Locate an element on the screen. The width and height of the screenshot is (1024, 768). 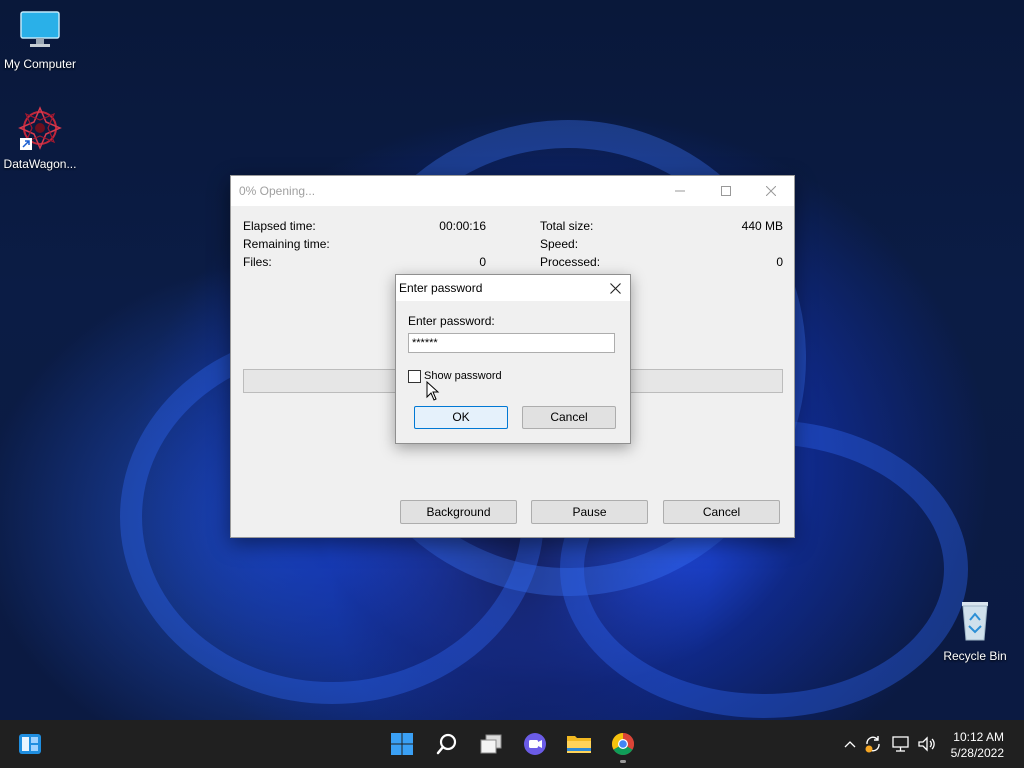
volume-icon is located at coordinates (926, 744).